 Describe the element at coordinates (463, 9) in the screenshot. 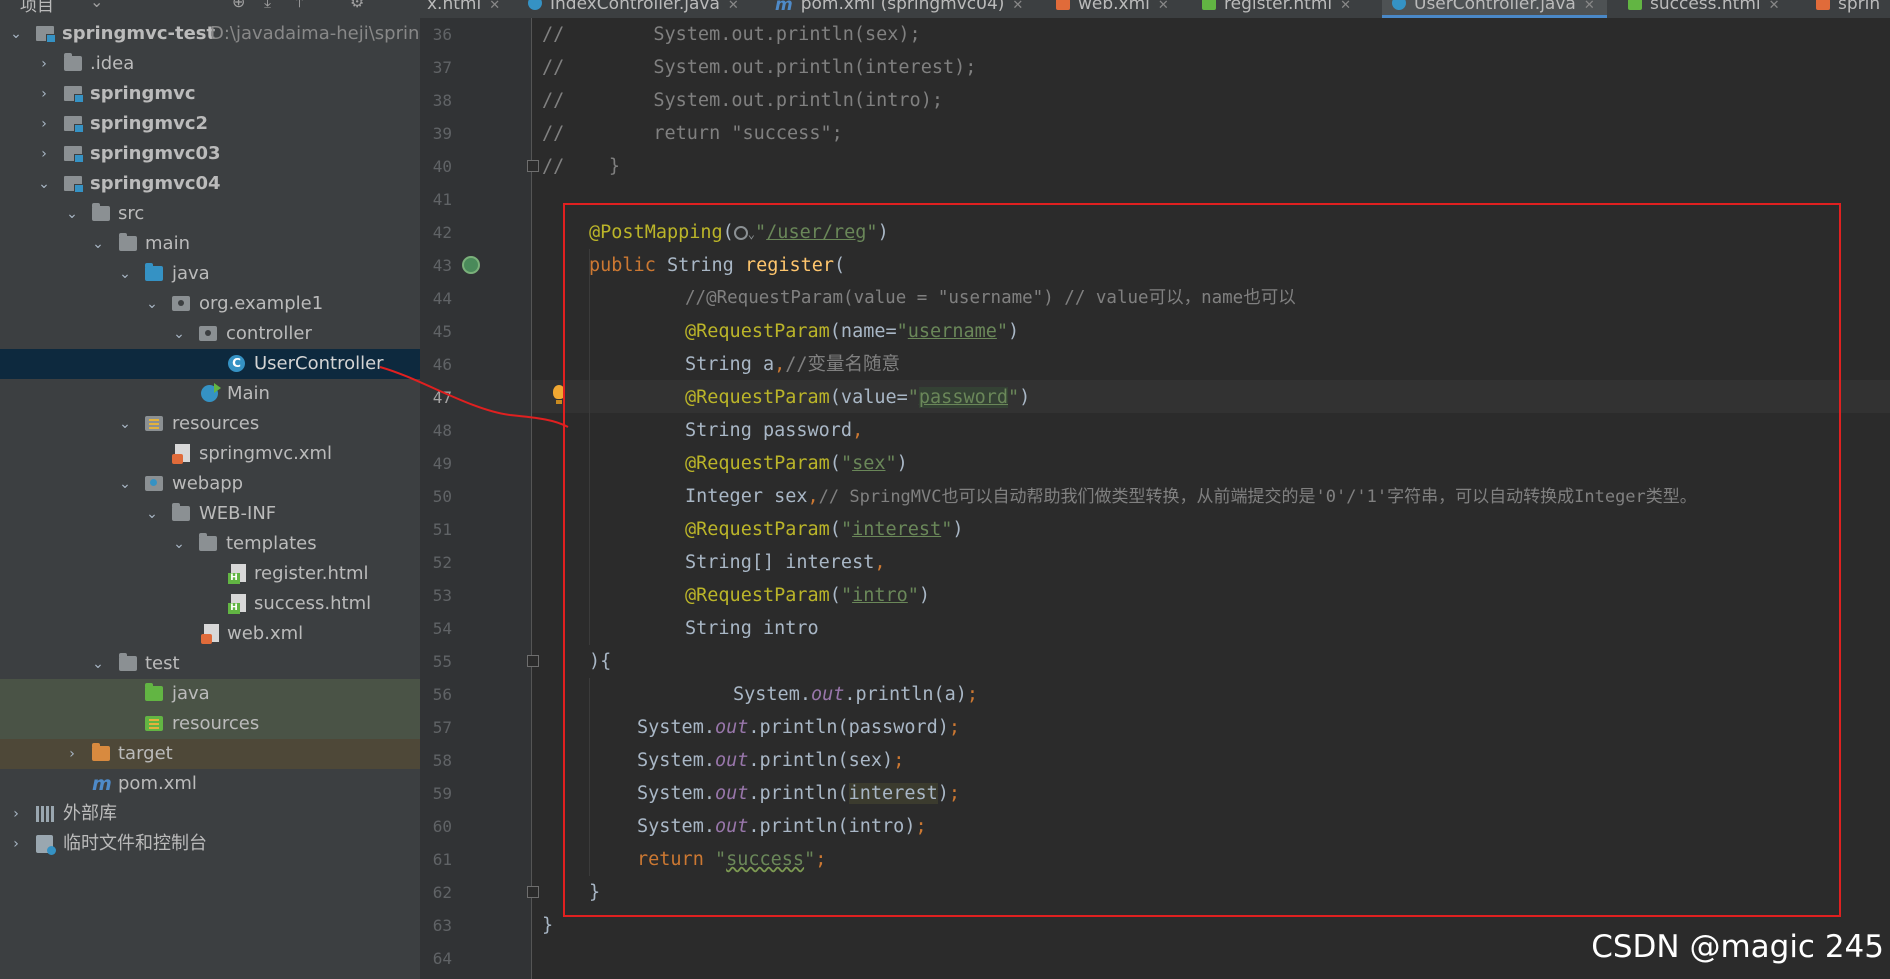

I see `tab-x-html: x.html ✕` at that location.